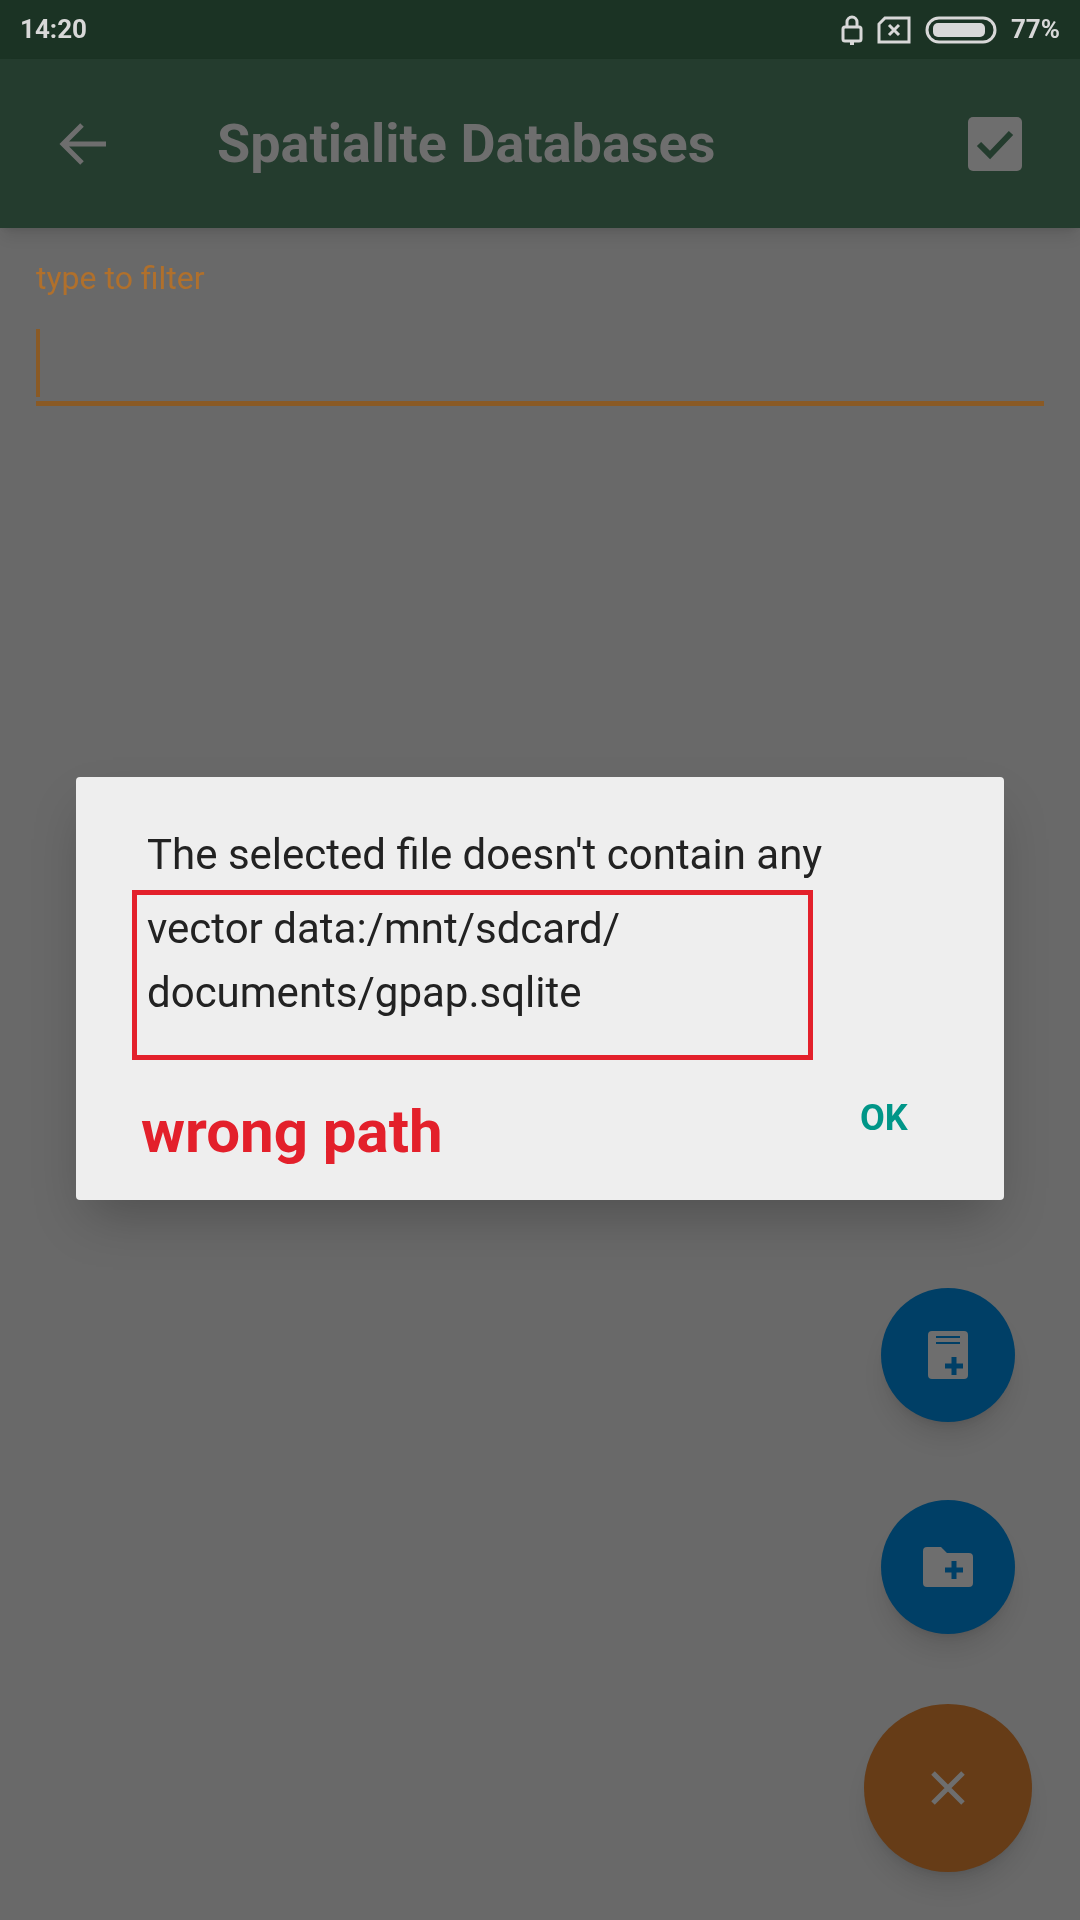 The width and height of the screenshot is (1080, 1920). I want to click on annotation-label: wrong path, so click(292, 1132).